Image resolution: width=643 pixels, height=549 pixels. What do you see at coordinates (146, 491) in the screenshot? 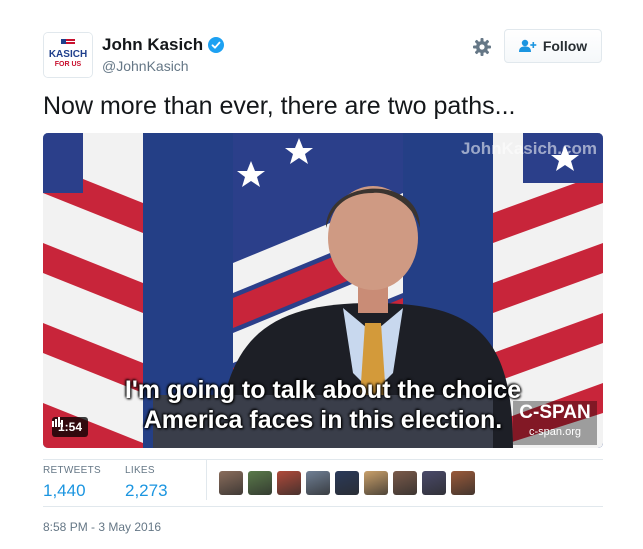
I see `likes-count: 2,273` at bounding box center [146, 491].